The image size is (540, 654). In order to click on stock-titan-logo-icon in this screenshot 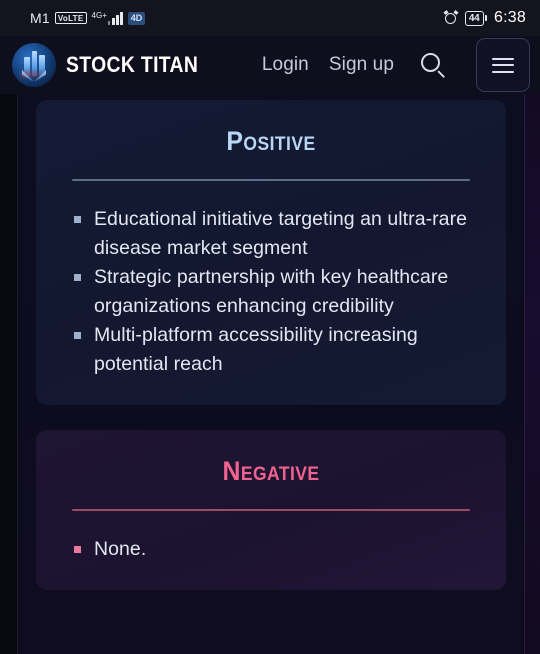, I will do `click(34, 65)`.